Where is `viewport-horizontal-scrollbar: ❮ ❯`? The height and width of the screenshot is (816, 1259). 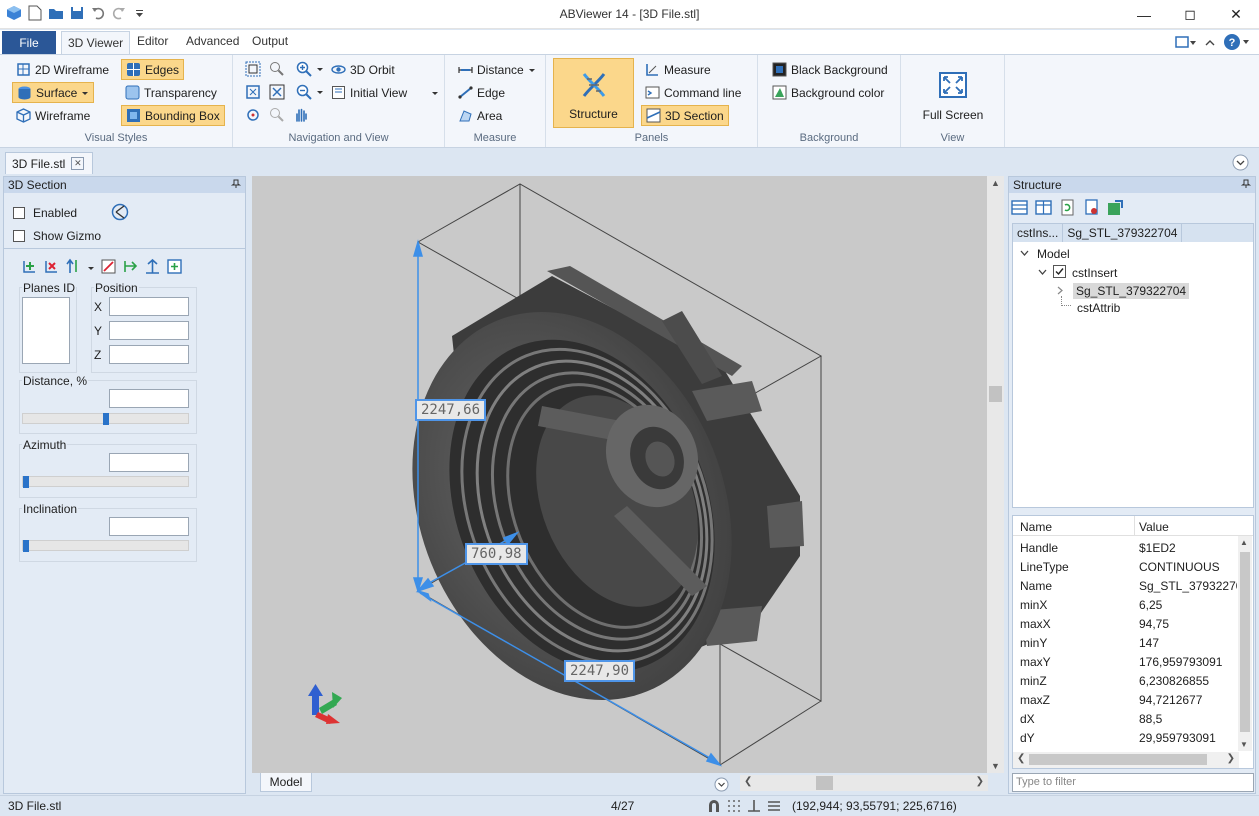
viewport-horizontal-scrollbar: ❮ ❯ is located at coordinates (864, 783).